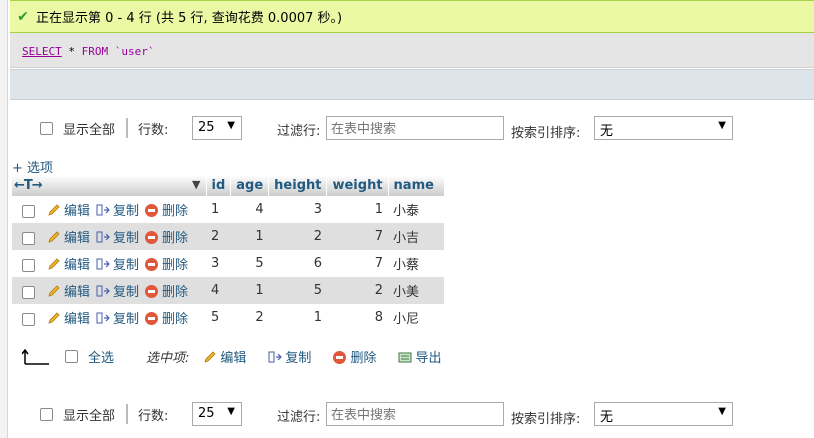 The height and width of the screenshot is (438, 814). What do you see at coordinates (217, 414) in the screenshot?
I see `rows-select-bottom: 25 ▼` at bounding box center [217, 414].